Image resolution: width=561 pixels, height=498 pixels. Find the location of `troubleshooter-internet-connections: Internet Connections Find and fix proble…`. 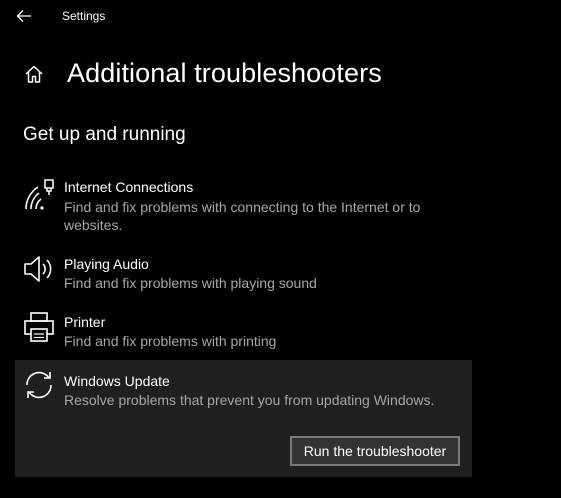

troubleshooter-internet-connections: Internet Connections Find and fix proble… is located at coordinates (243, 204).